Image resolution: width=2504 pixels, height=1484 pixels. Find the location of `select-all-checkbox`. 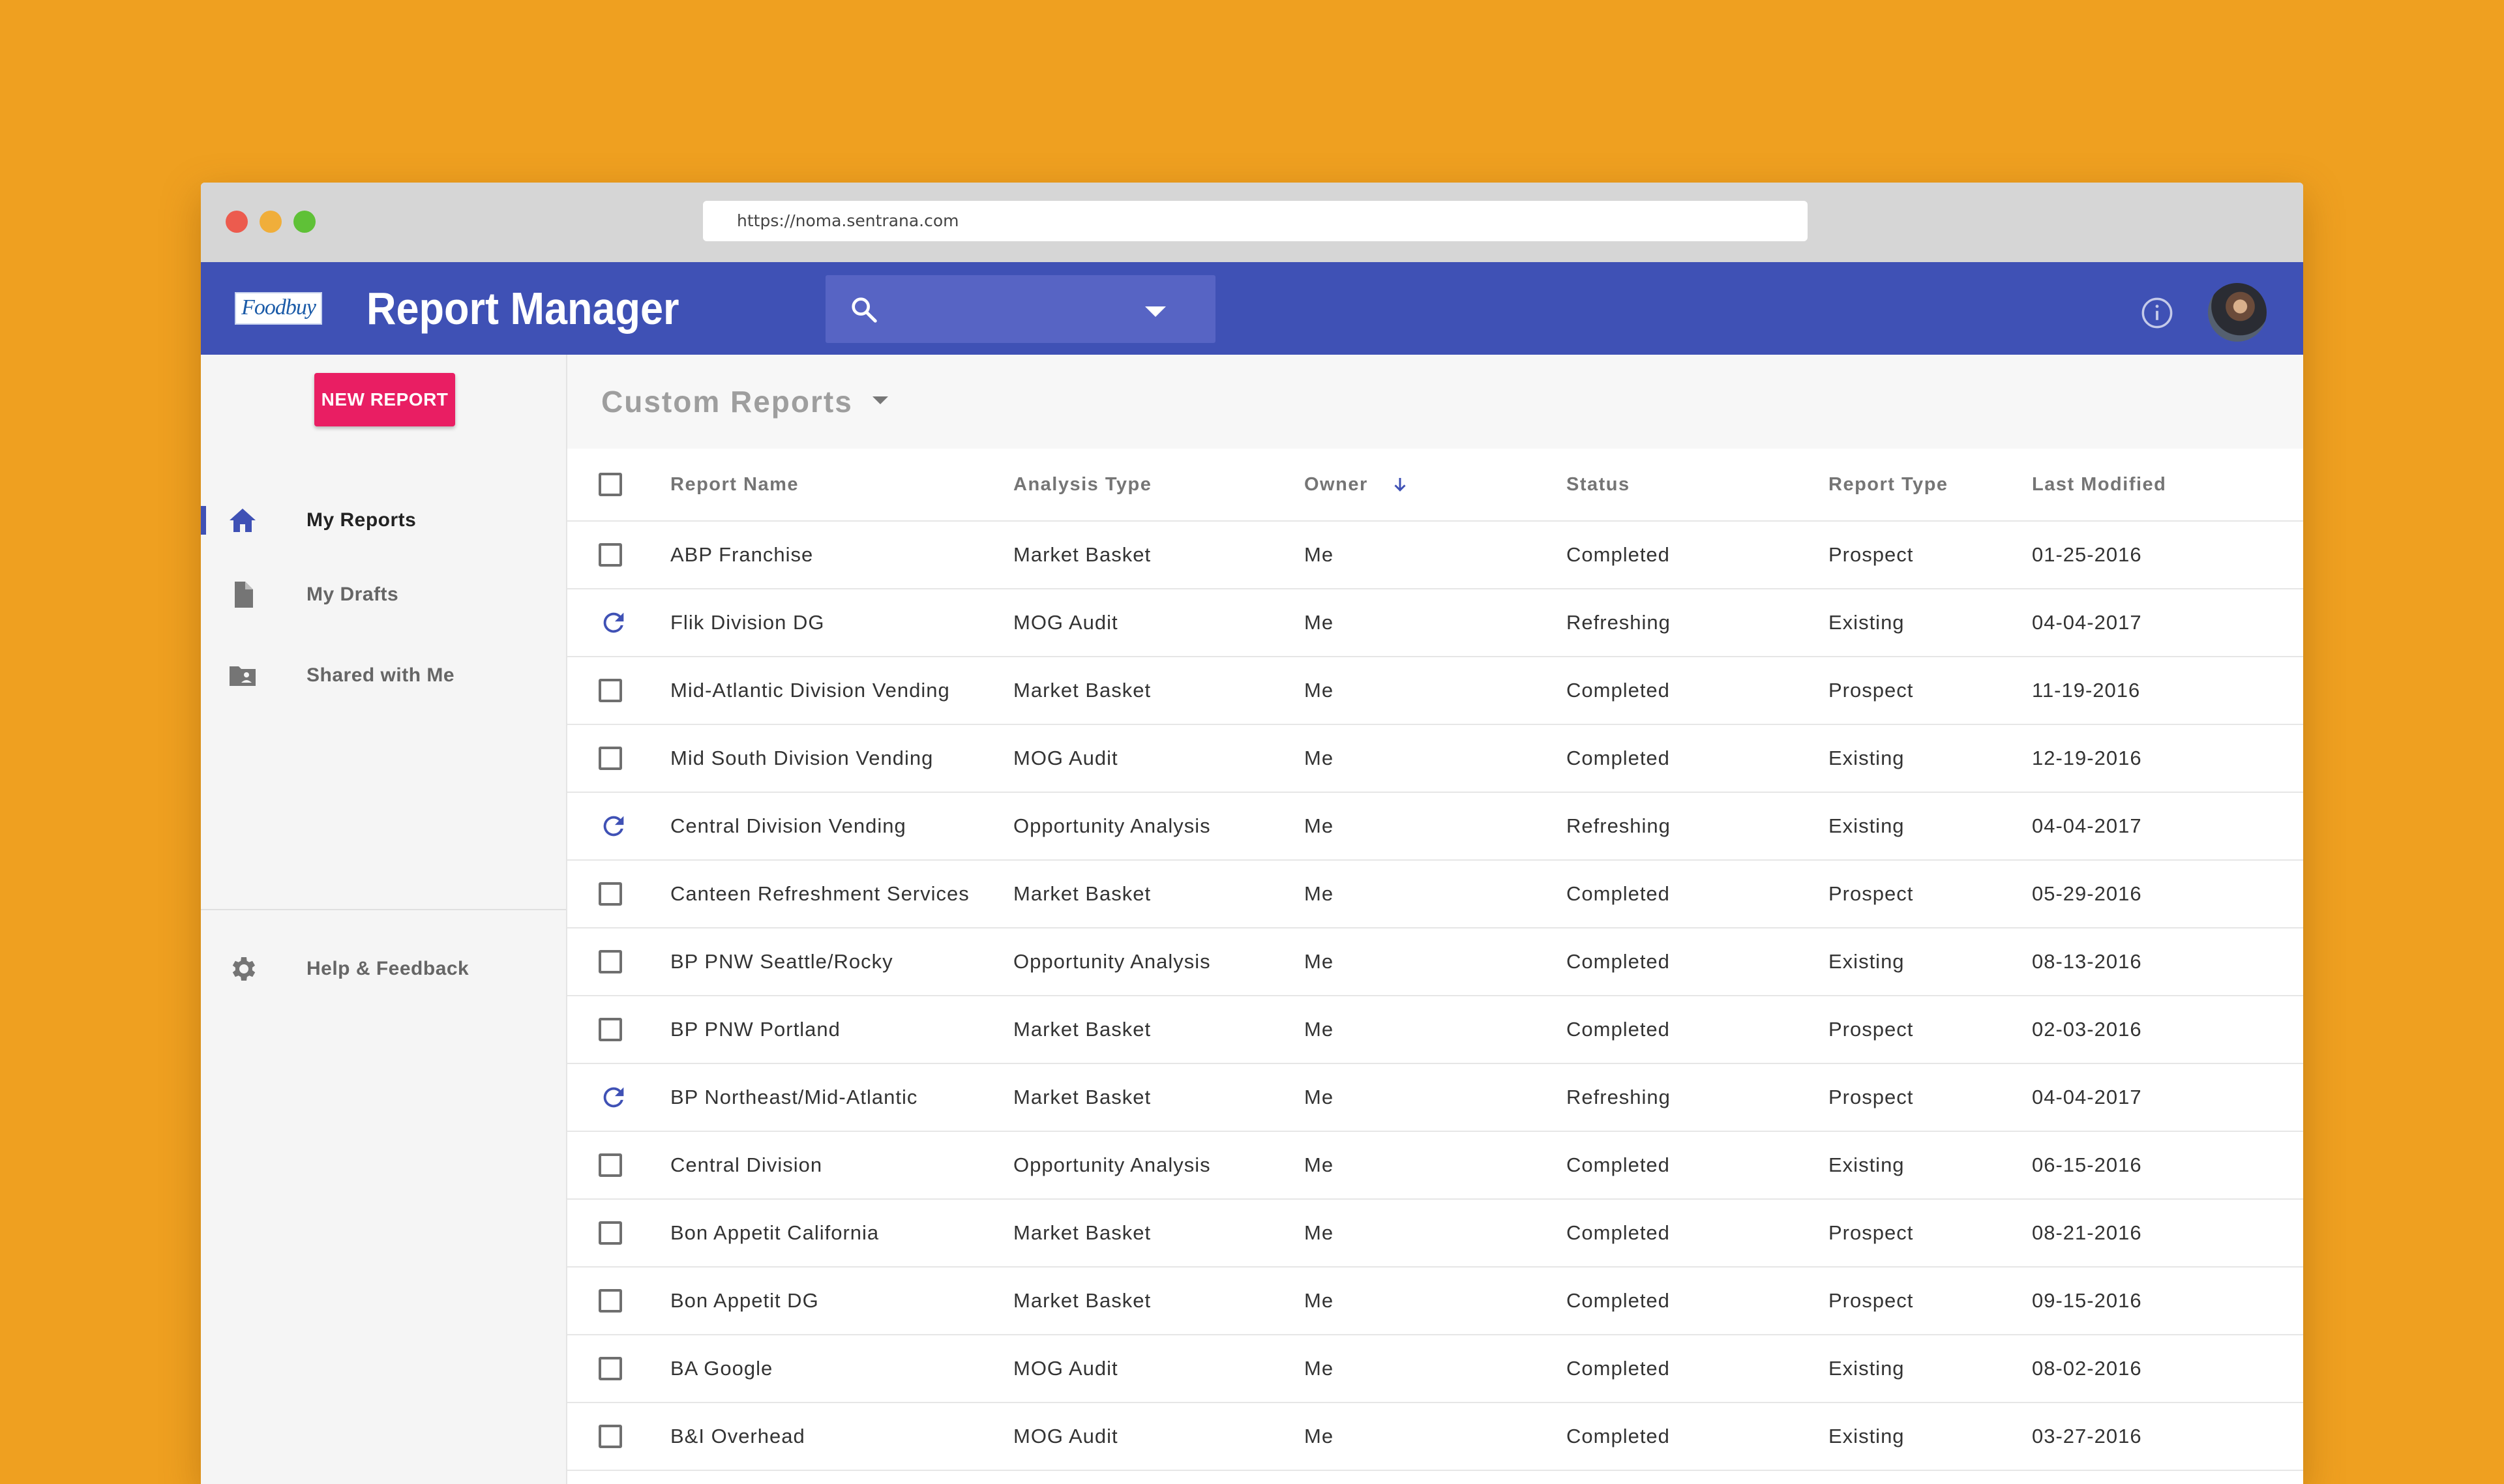

select-all-checkbox is located at coordinates (610, 484).